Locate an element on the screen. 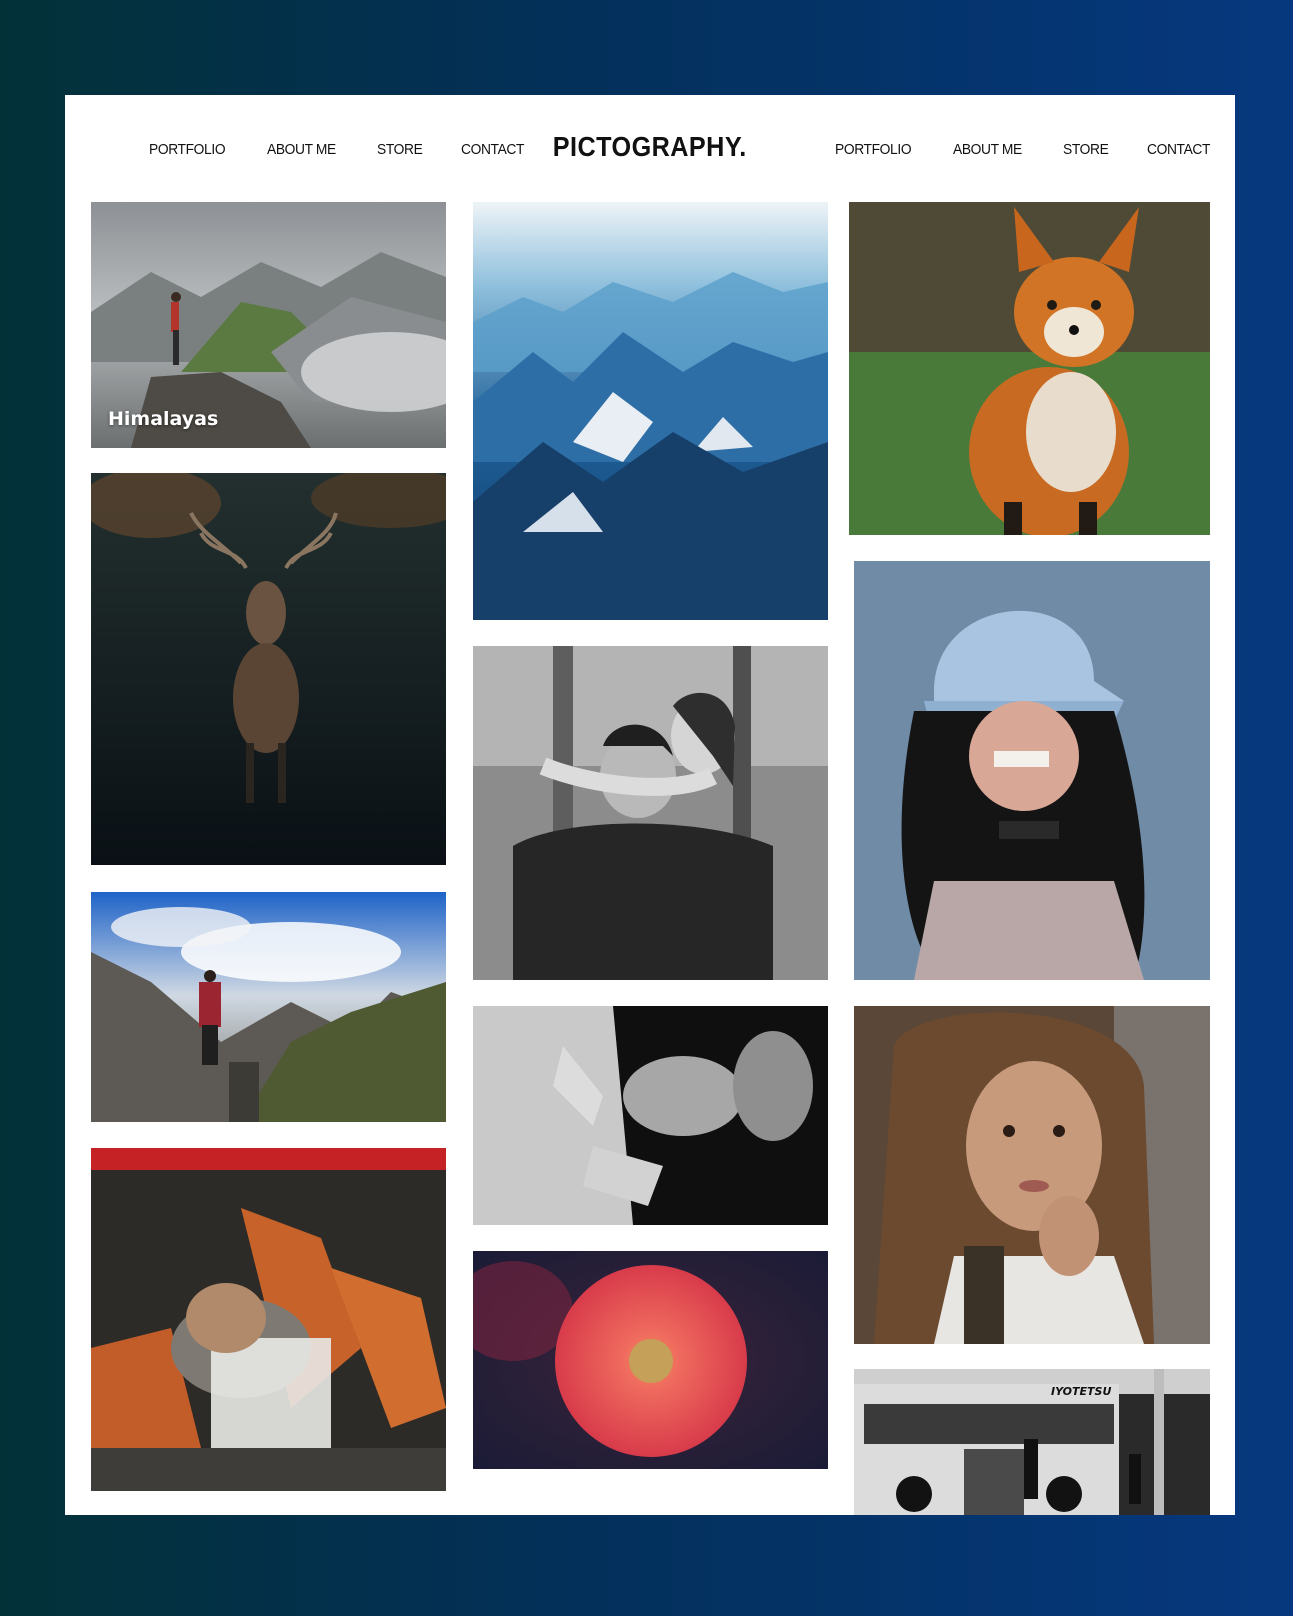 The image size is (1293, 1616). photo-city-bus: IYOTETSU is located at coordinates (1032, 1442).